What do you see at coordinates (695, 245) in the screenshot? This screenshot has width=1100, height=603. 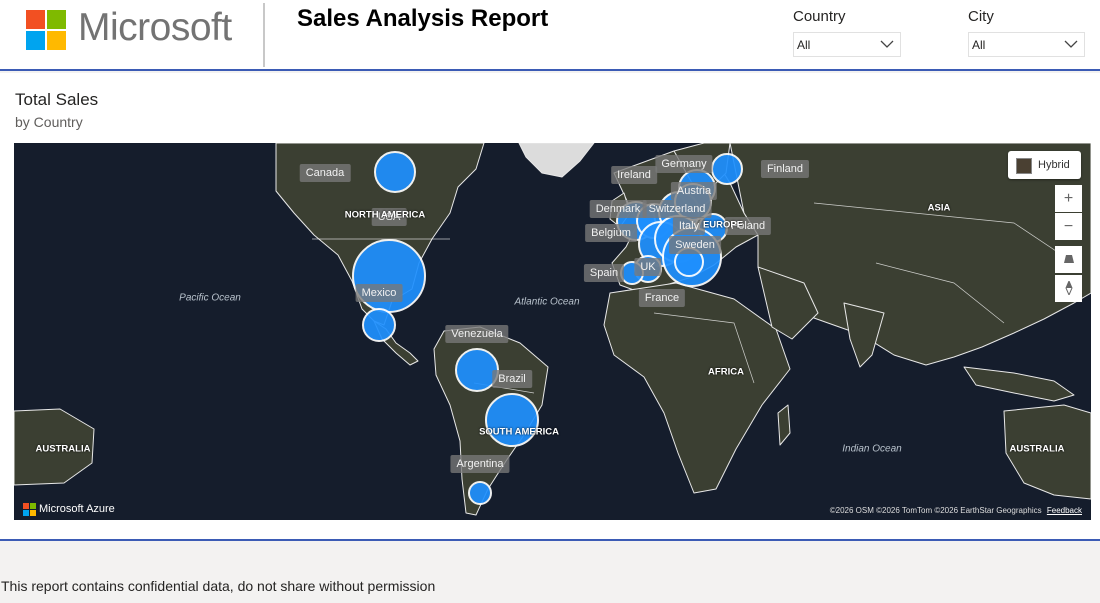 I see `country-label: Sweden` at bounding box center [695, 245].